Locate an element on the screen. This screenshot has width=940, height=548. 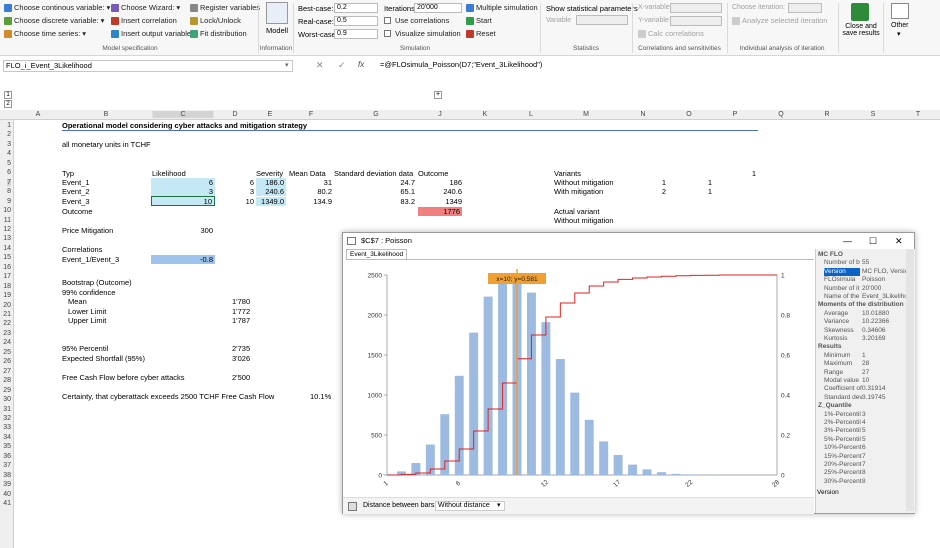
event-name: Event_2 is located at coordinates (76, 191).